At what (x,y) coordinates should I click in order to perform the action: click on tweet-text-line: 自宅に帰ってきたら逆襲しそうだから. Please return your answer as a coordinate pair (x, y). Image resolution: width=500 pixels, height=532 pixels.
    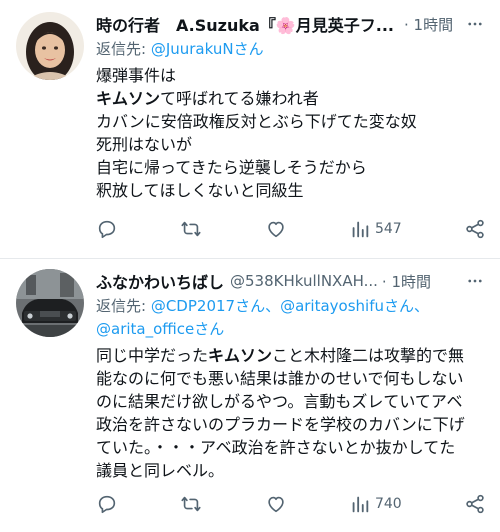
    Looking at the image, I should click on (231, 167).